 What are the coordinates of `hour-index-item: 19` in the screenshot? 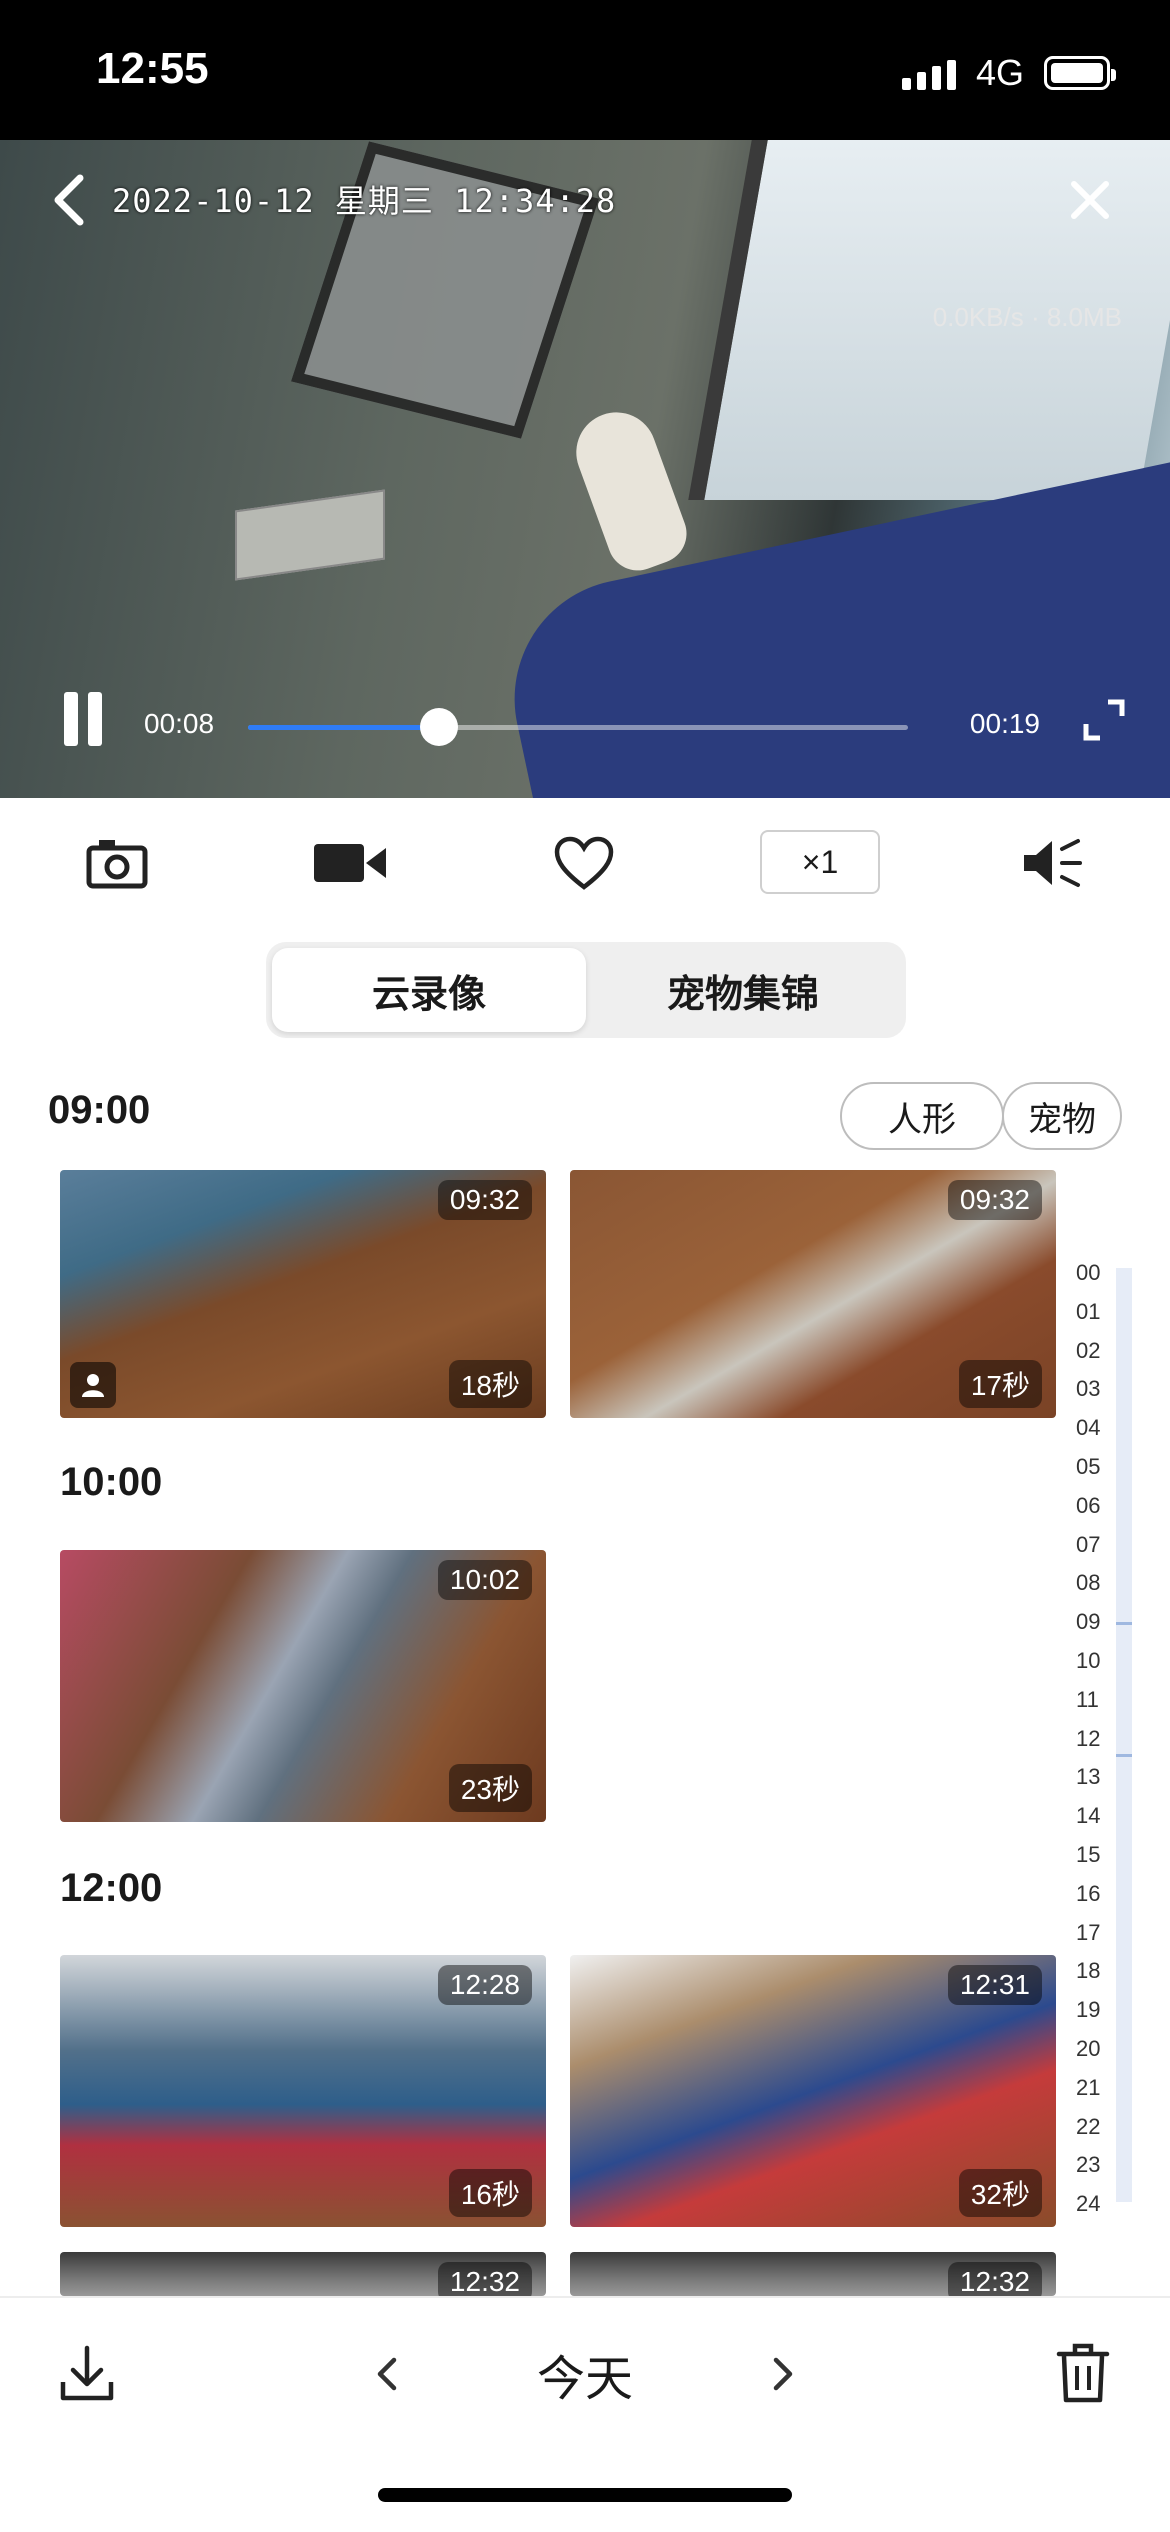 It's located at (1106, 2010).